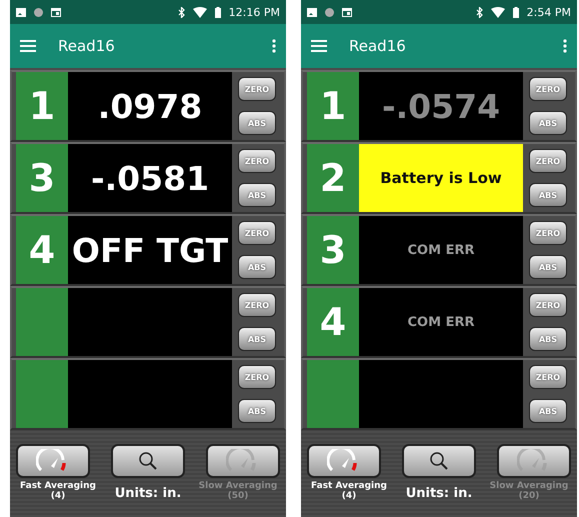  Describe the element at coordinates (333, 178) in the screenshot. I see `channel-number: 2` at that location.